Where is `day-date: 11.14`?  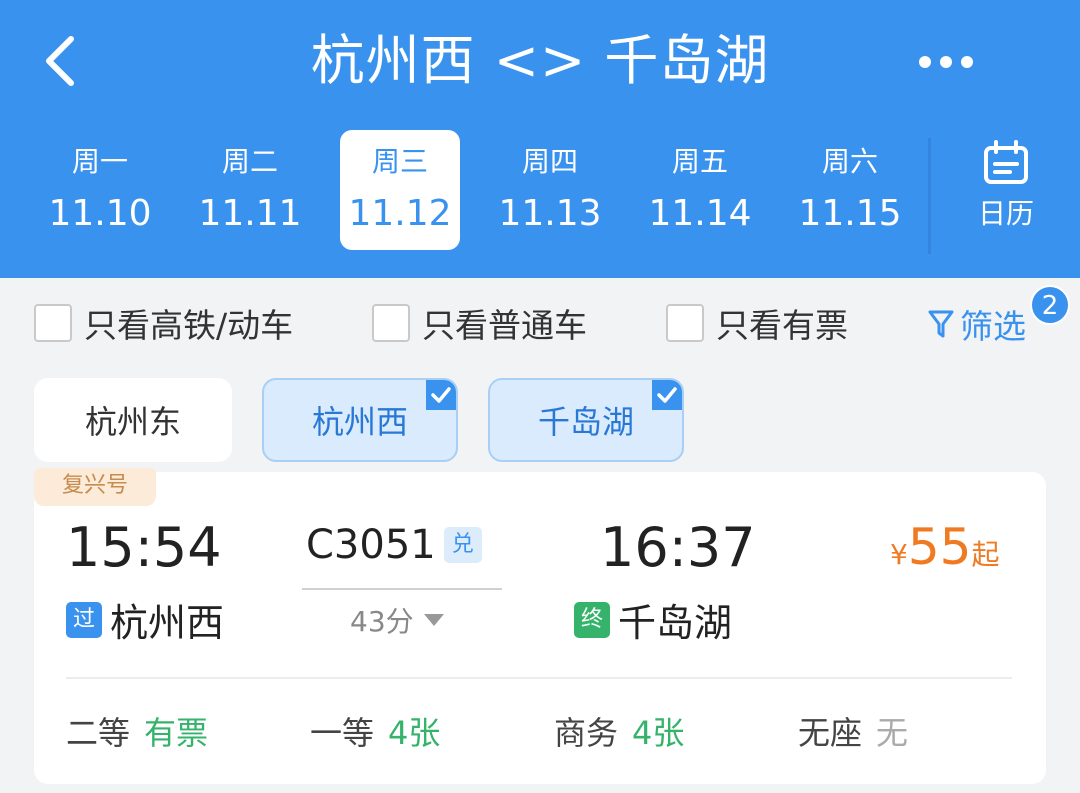
day-date: 11.14 is located at coordinates (700, 213).